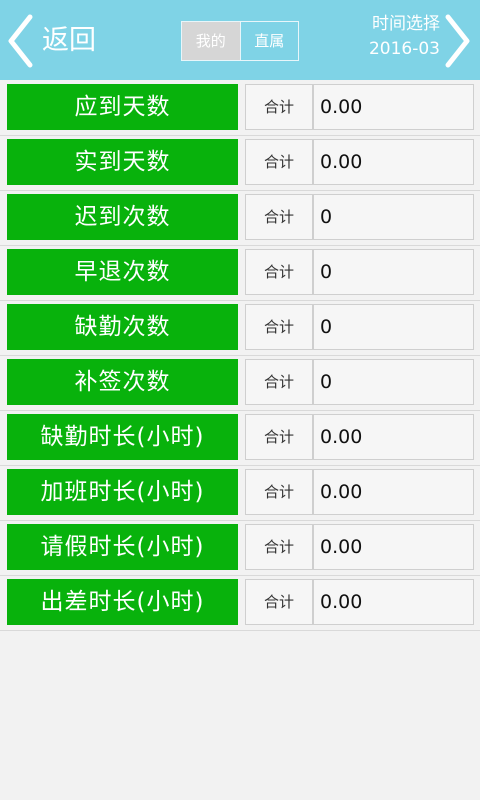 The width and height of the screenshot is (480, 800). I want to click on next-button, so click(459, 41).